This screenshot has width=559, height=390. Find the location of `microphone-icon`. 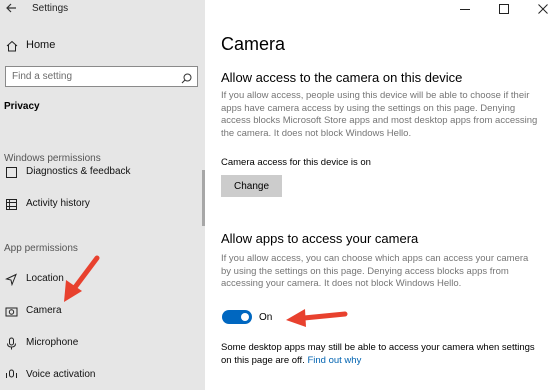

microphone-icon is located at coordinates (11, 343).